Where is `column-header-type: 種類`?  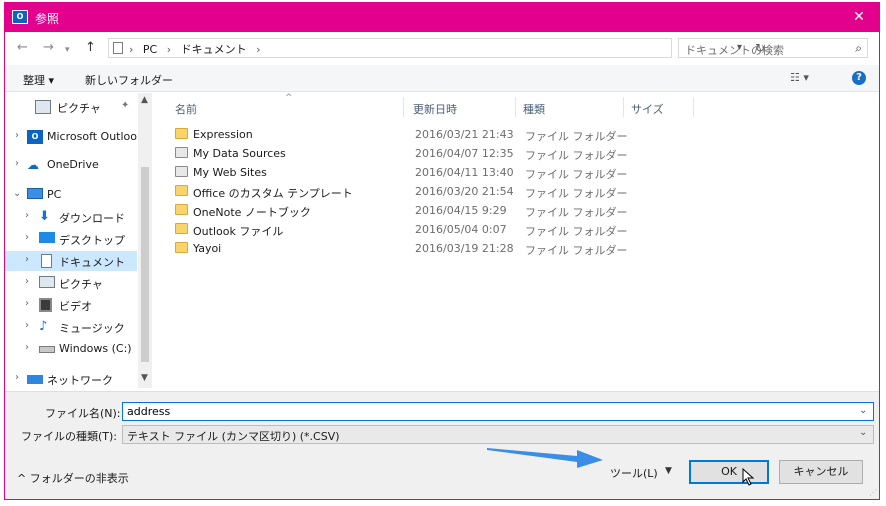 column-header-type: 種類 is located at coordinates (534, 109).